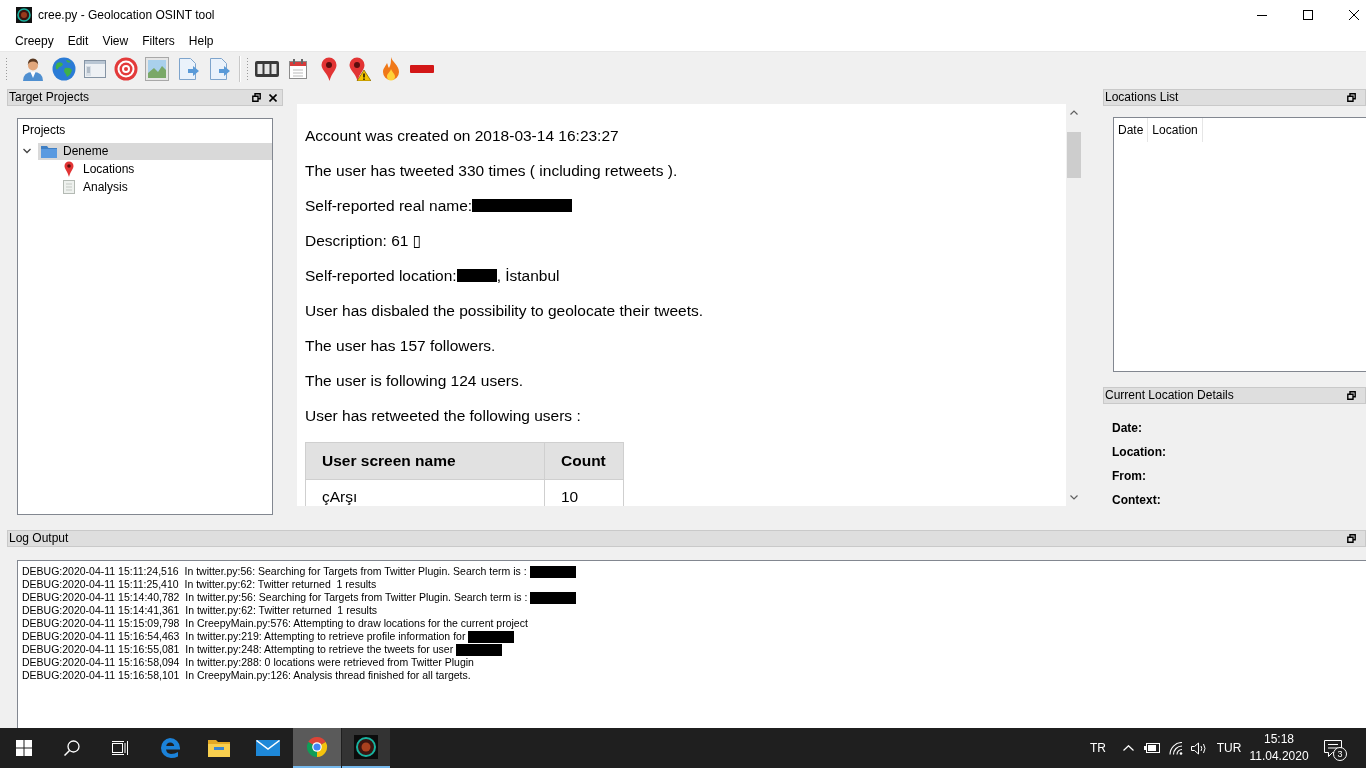 The height and width of the screenshot is (768, 1366). I want to click on menu-item: Filters, so click(158, 40).